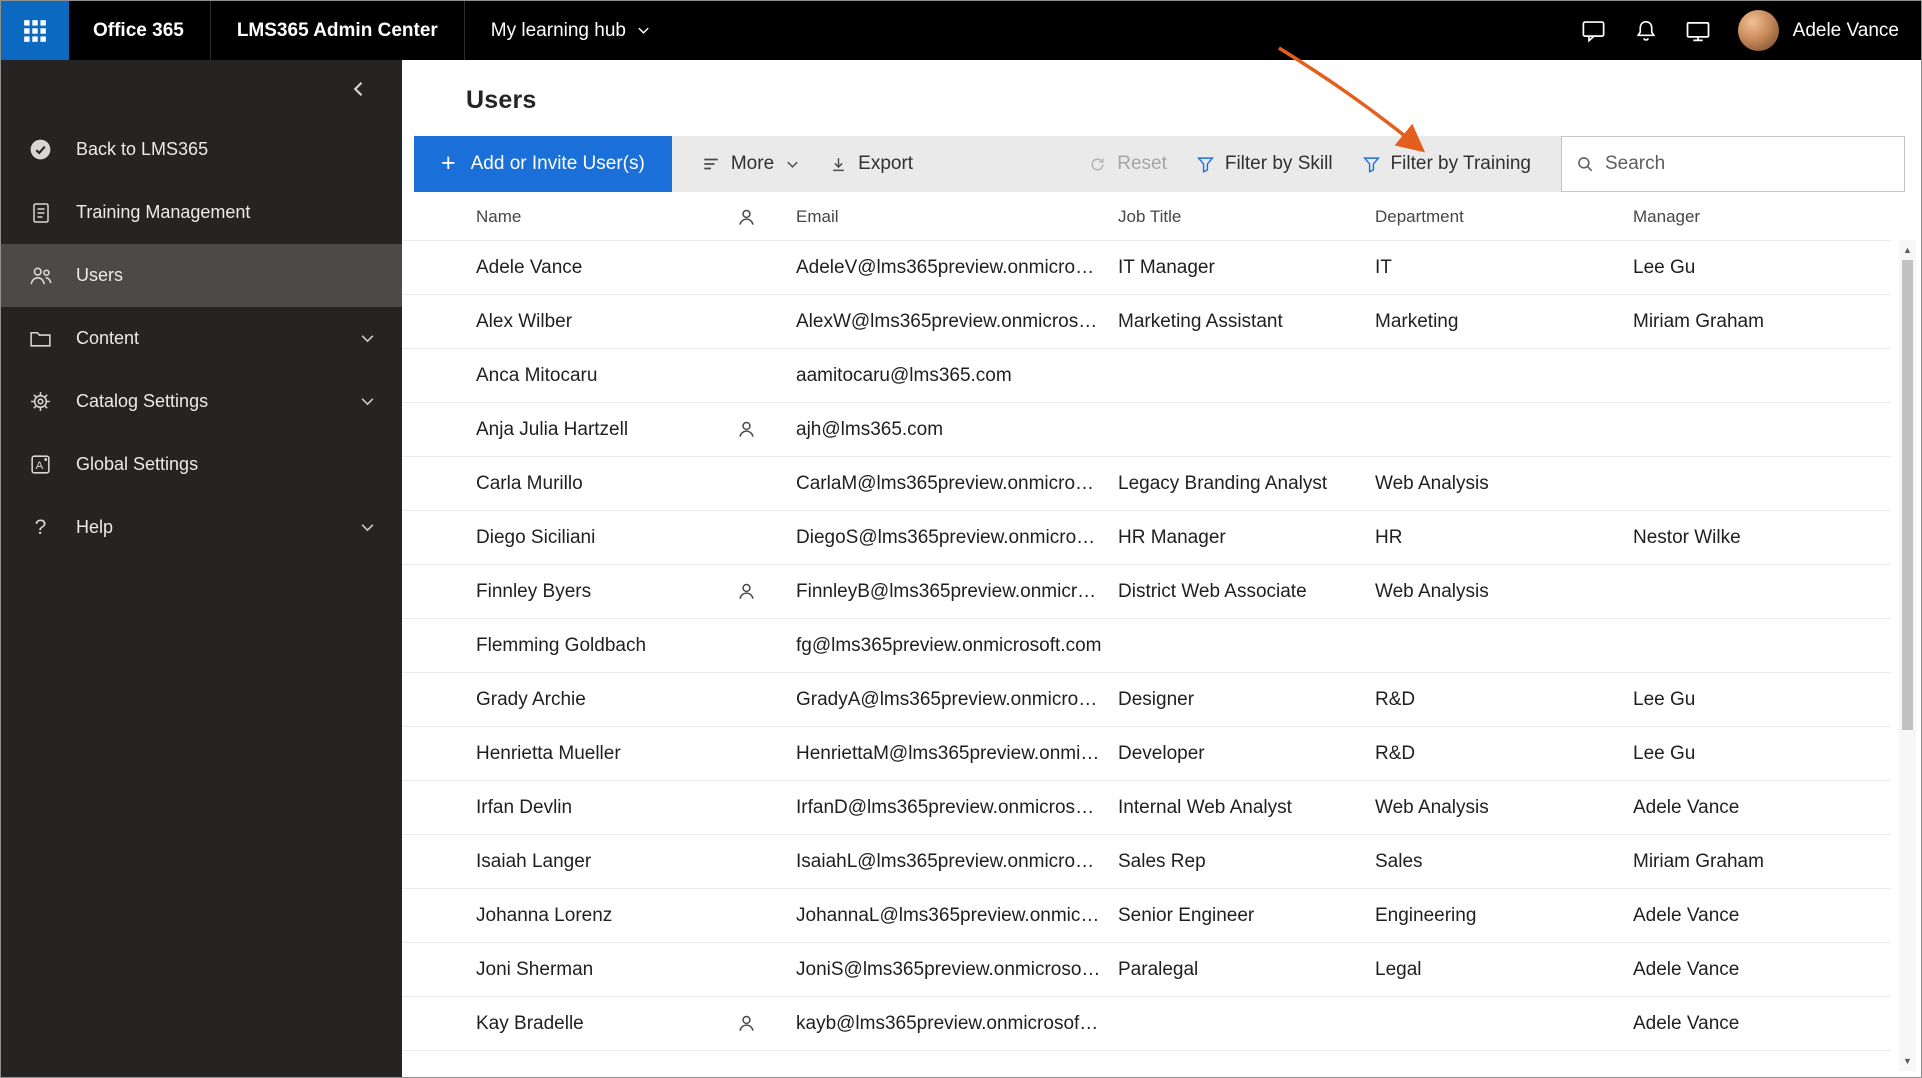 This screenshot has height=1078, width=1922. Describe the element at coordinates (1907, 1061) in the screenshot. I see `scroll-down-button: ▼` at that location.